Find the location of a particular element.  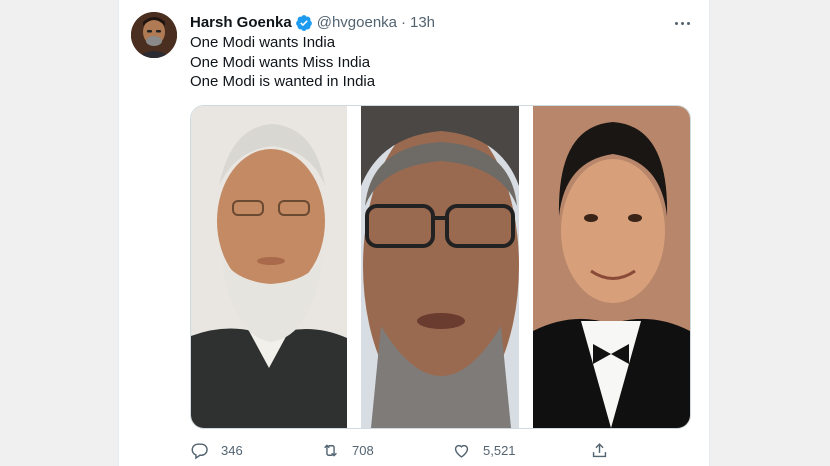

tweet-header: Harsh Goenka @hvgoenka · 13h is located at coordinates (442, 23).